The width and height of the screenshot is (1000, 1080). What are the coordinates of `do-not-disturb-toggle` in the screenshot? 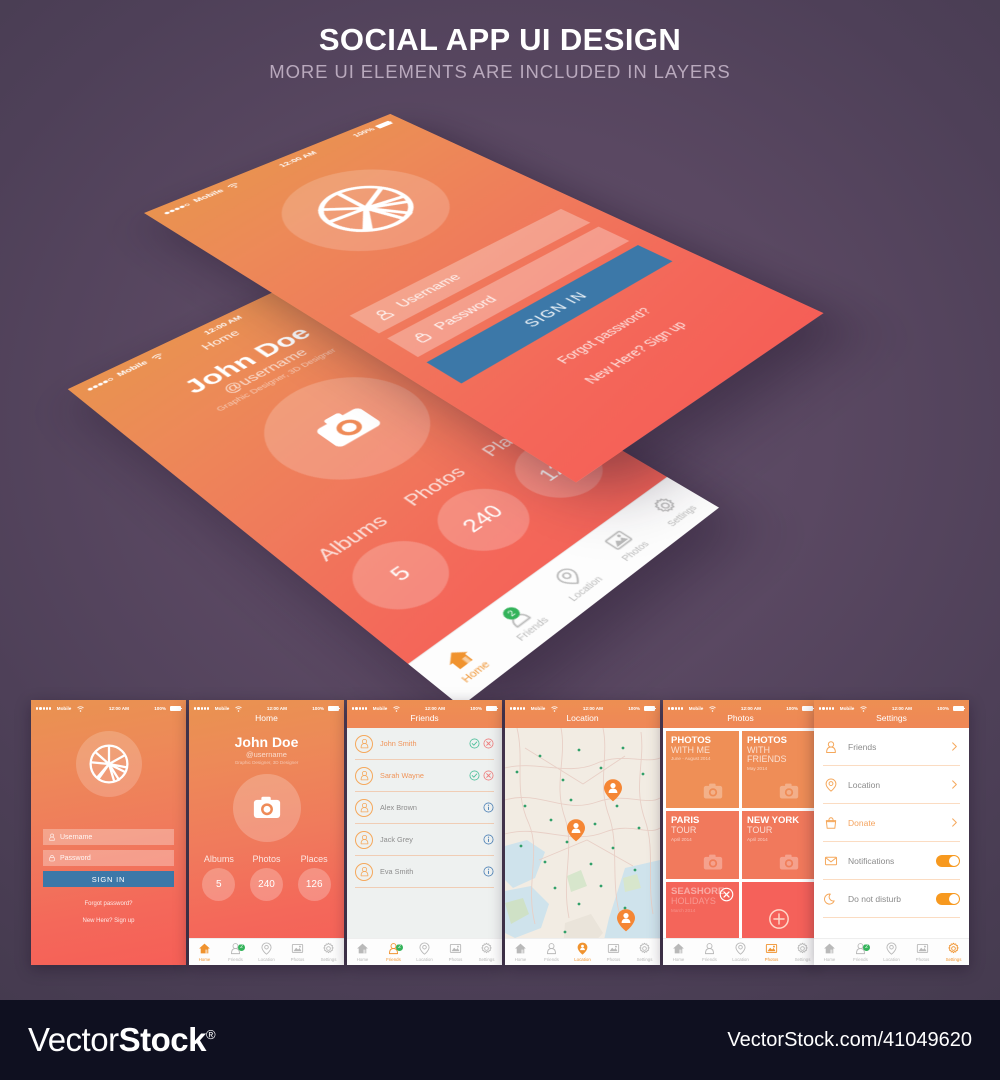 It's located at (948, 898).